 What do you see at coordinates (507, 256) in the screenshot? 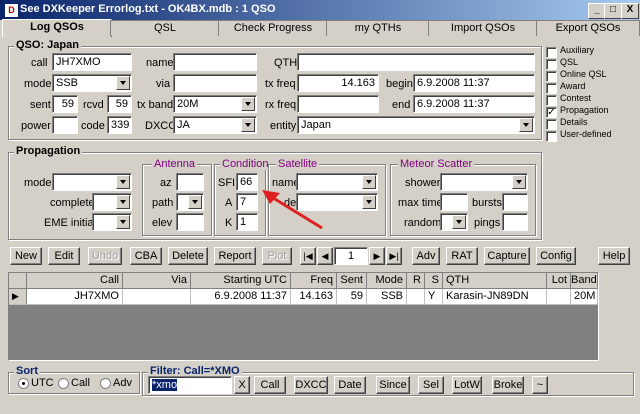
I see `capture-button: Capture` at bounding box center [507, 256].